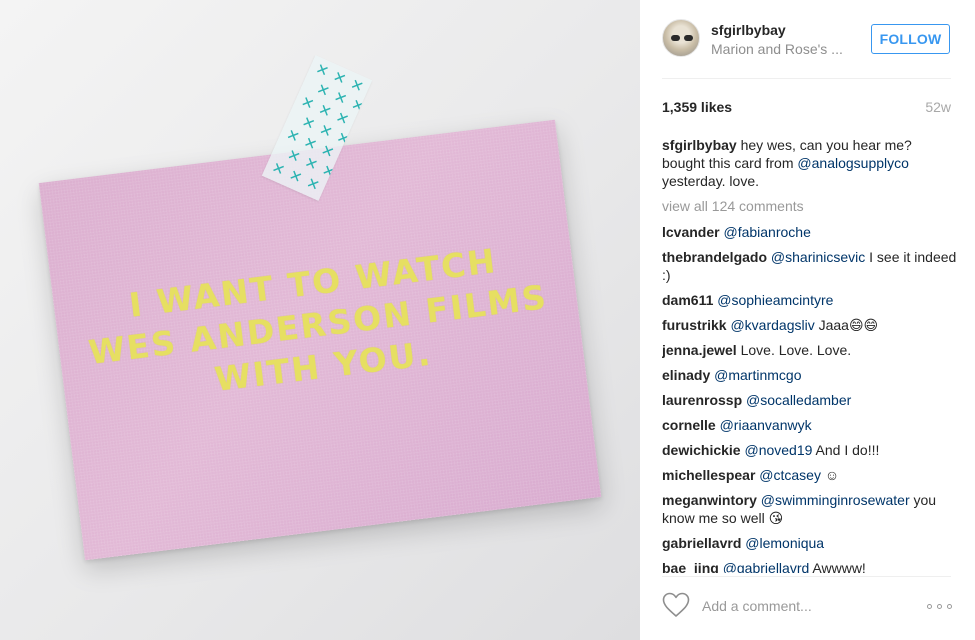 This screenshot has width=975, height=640. What do you see at coordinates (748, 30) in the screenshot?
I see `author-username: sfgirlbybay` at bounding box center [748, 30].